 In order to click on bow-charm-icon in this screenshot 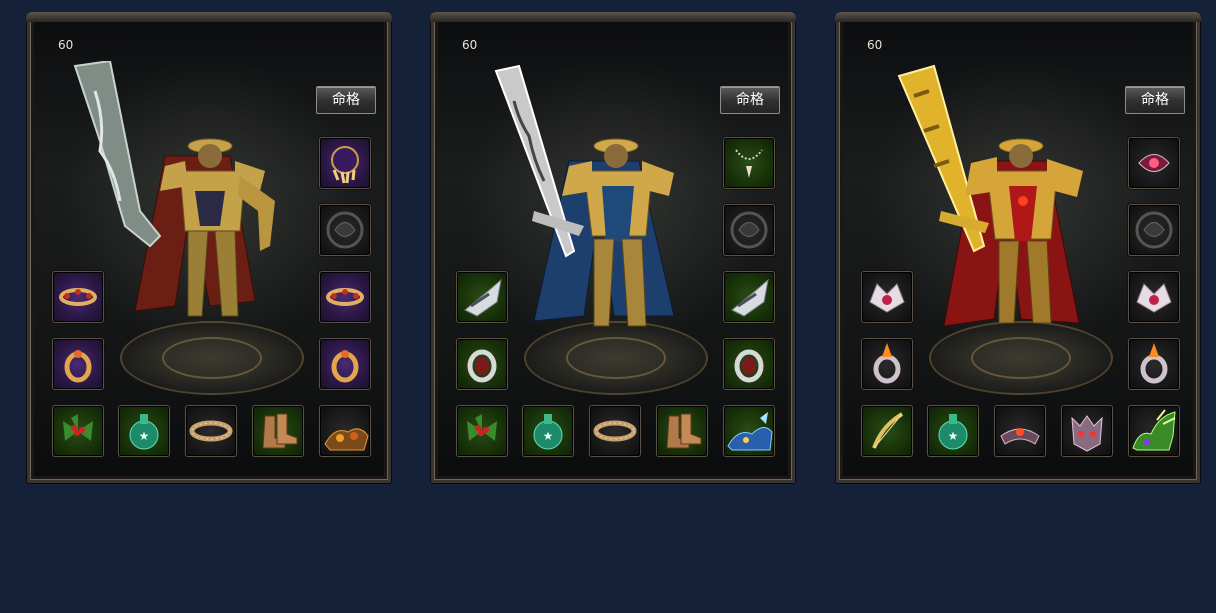, I will do `click(888, 430)`.